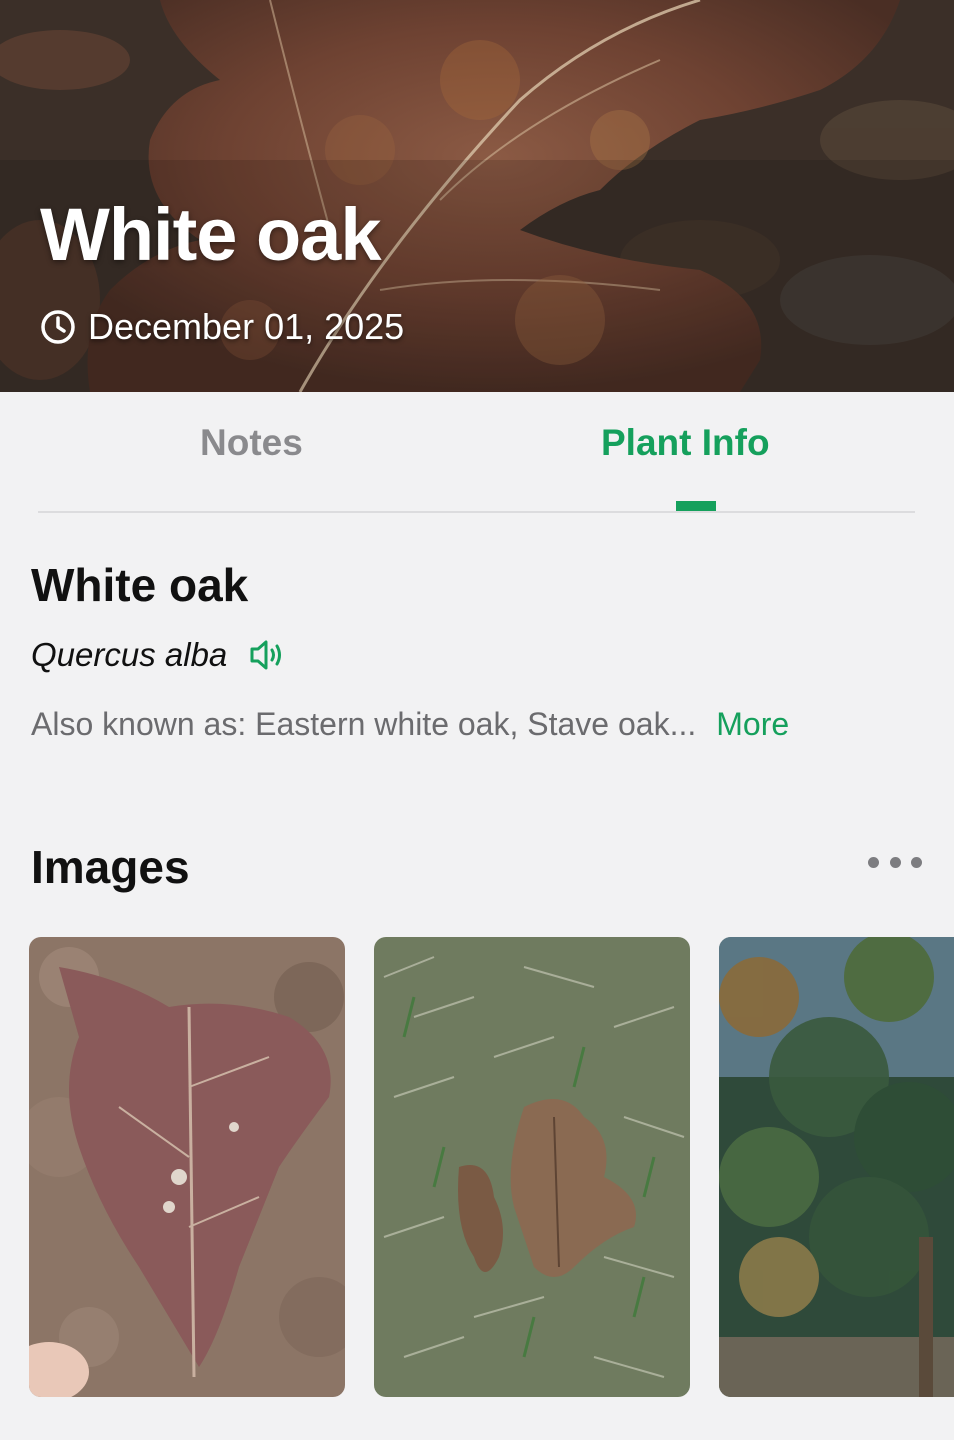 This screenshot has height=1440, width=954. What do you see at coordinates (246, 326) in the screenshot?
I see `hero-date: December 01, 2025` at bounding box center [246, 326].